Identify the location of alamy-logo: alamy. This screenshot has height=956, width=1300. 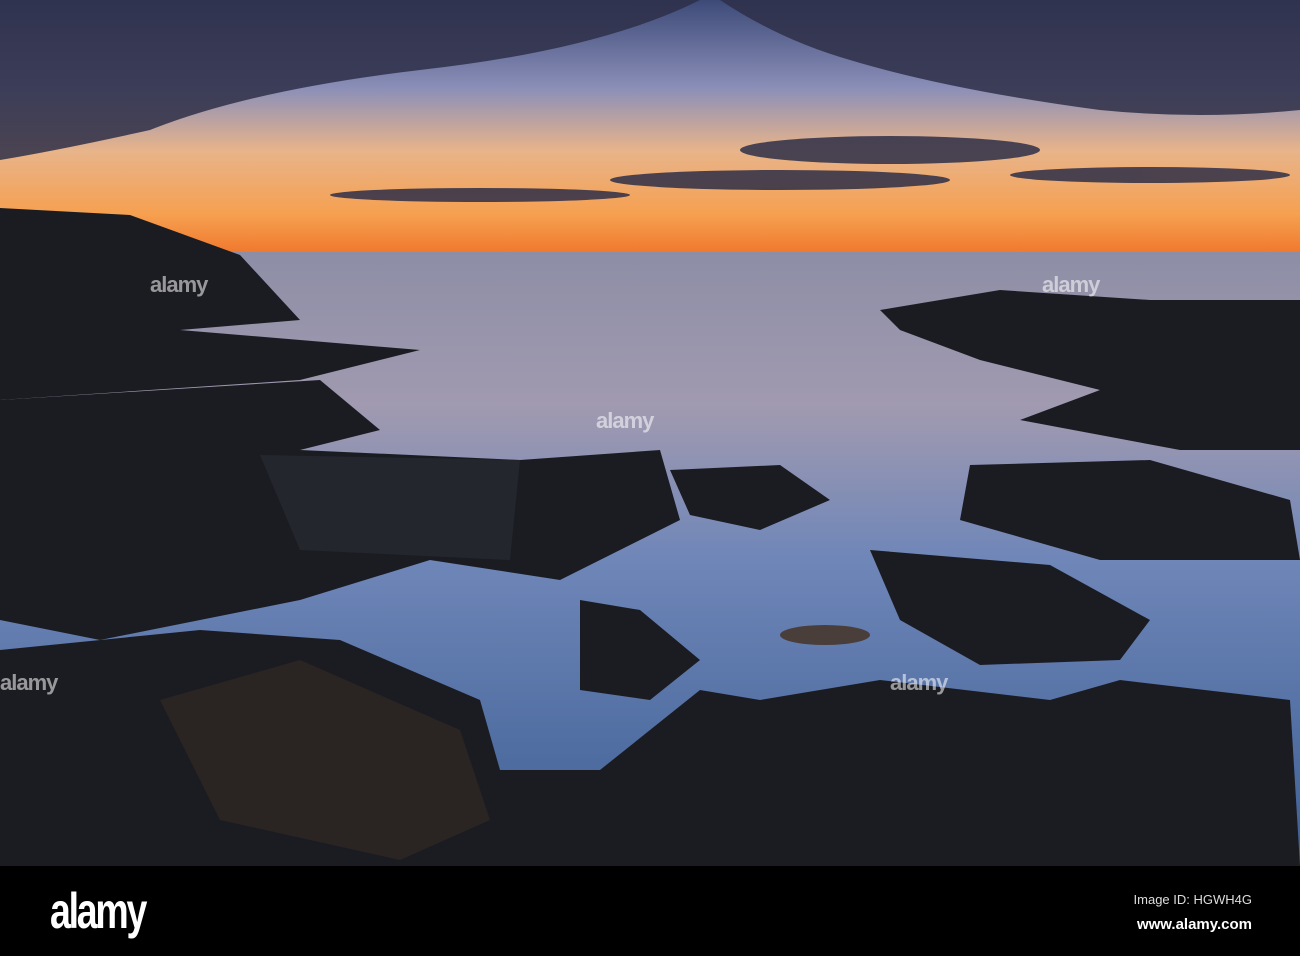
(98, 911).